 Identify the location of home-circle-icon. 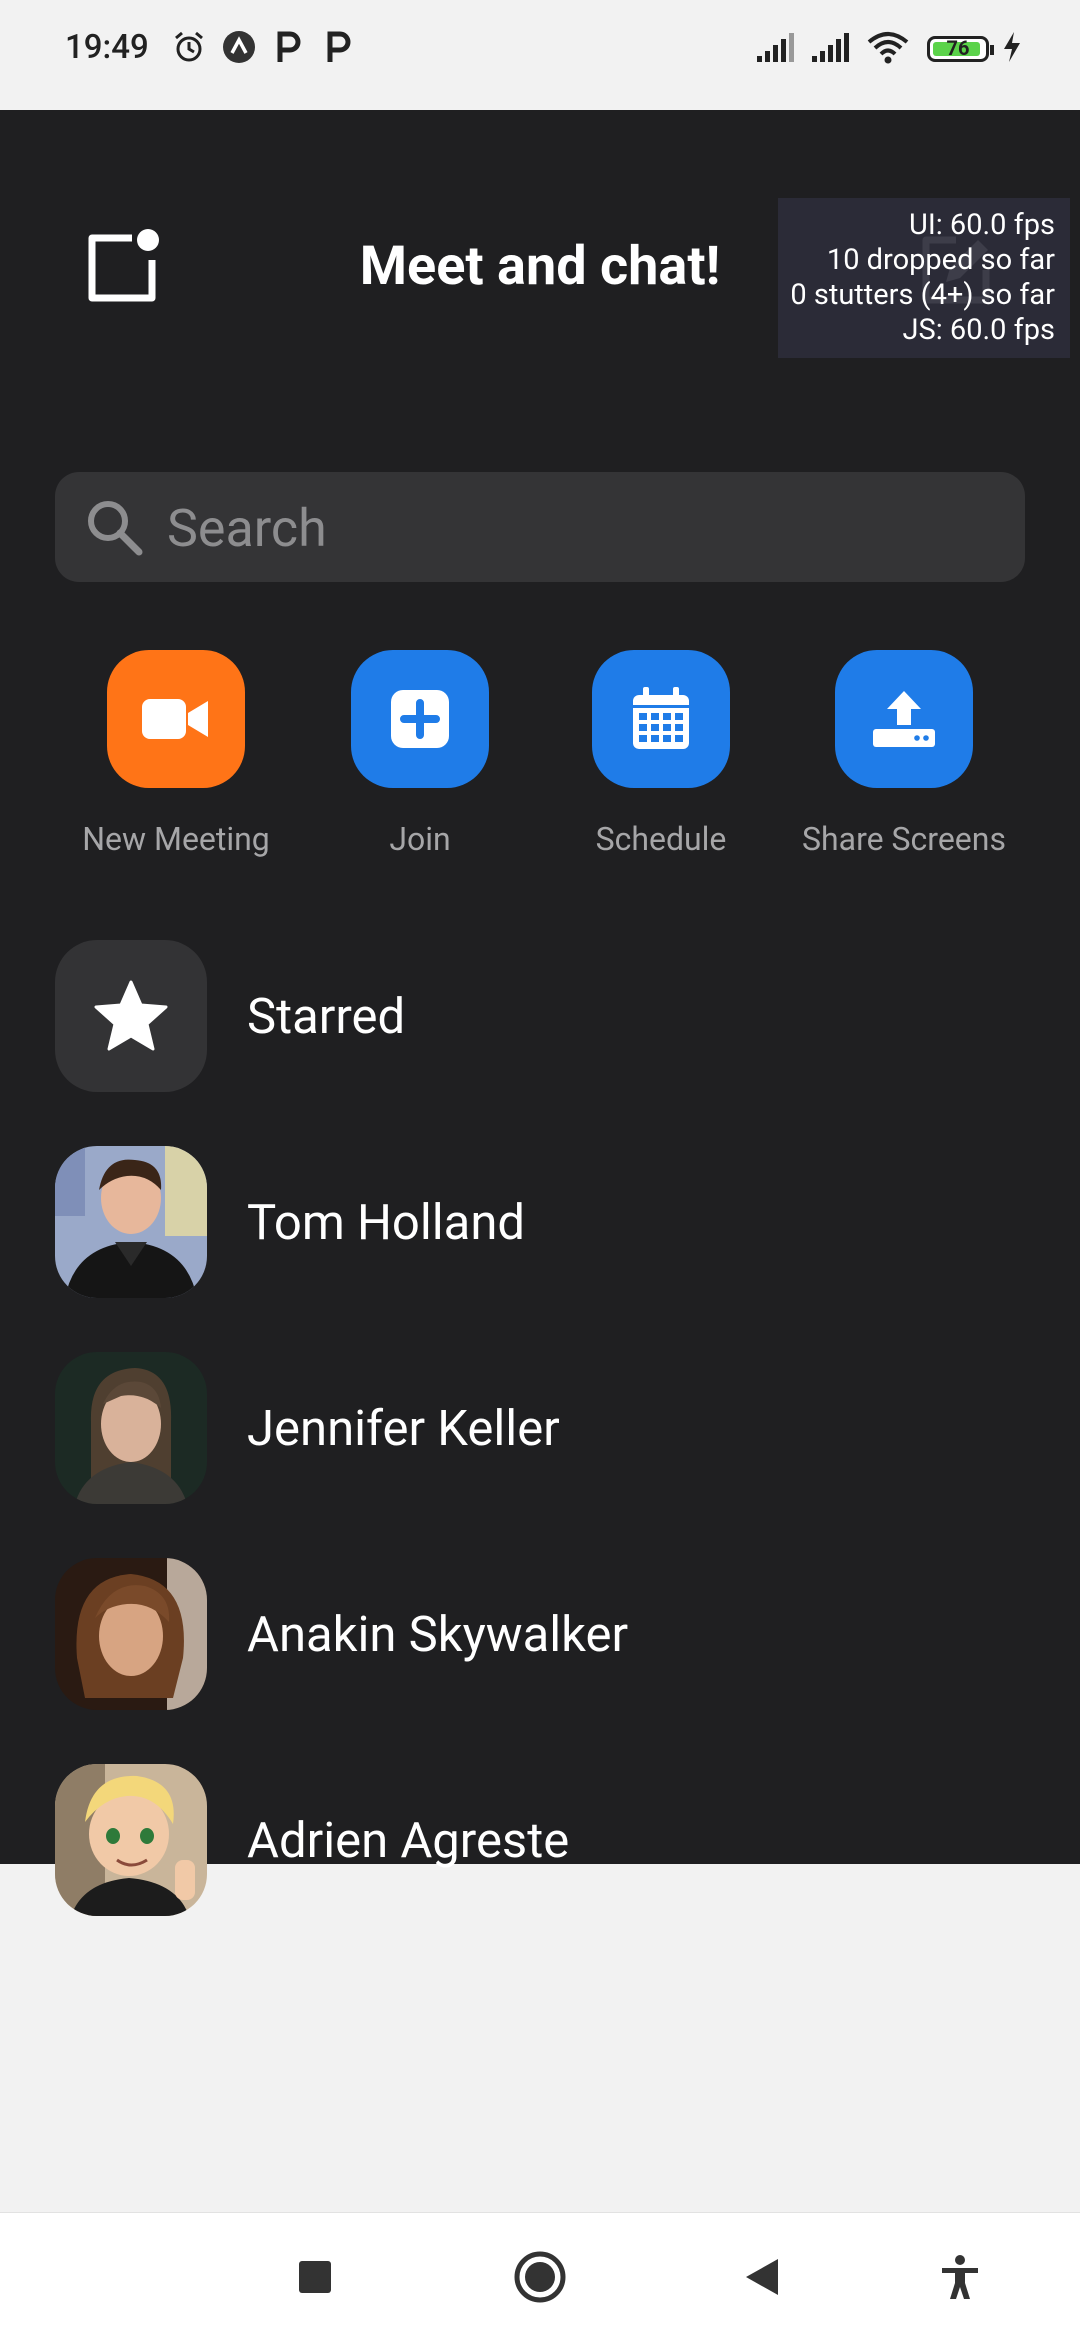
(540, 2277).